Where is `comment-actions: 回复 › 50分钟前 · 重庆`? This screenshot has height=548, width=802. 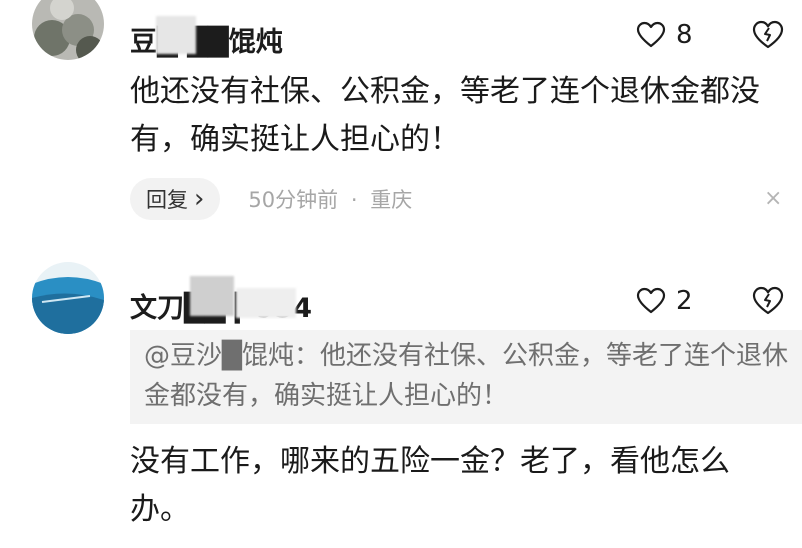
comment-actions: 回复 › 50分钟前 · 重庆 is located at coordinates (271, 199).